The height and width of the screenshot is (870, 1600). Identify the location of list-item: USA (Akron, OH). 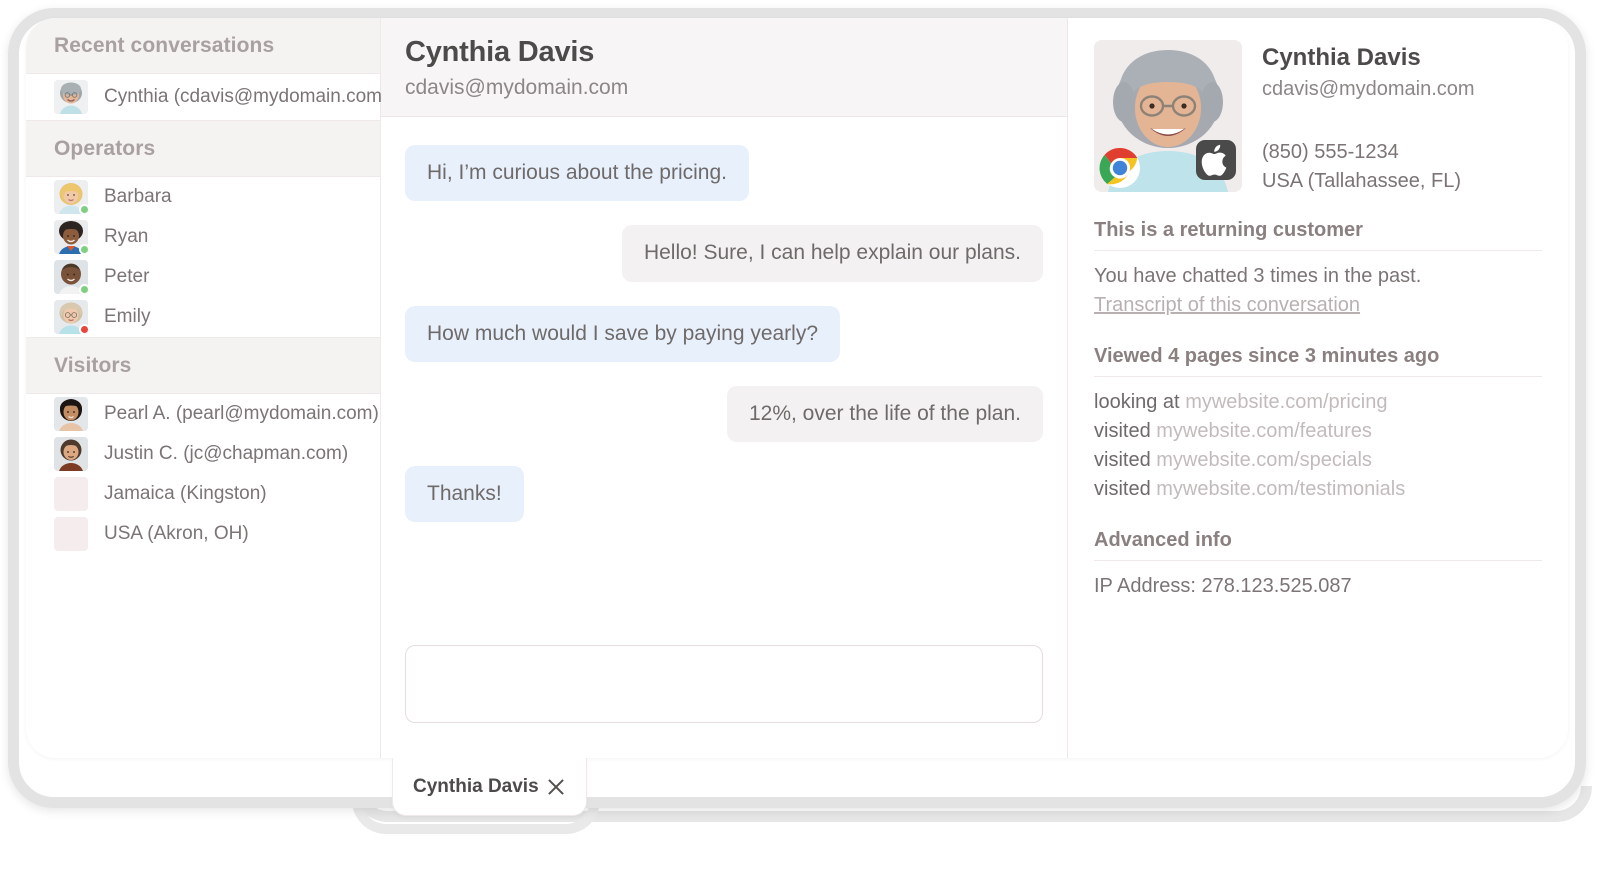
(203, 534).